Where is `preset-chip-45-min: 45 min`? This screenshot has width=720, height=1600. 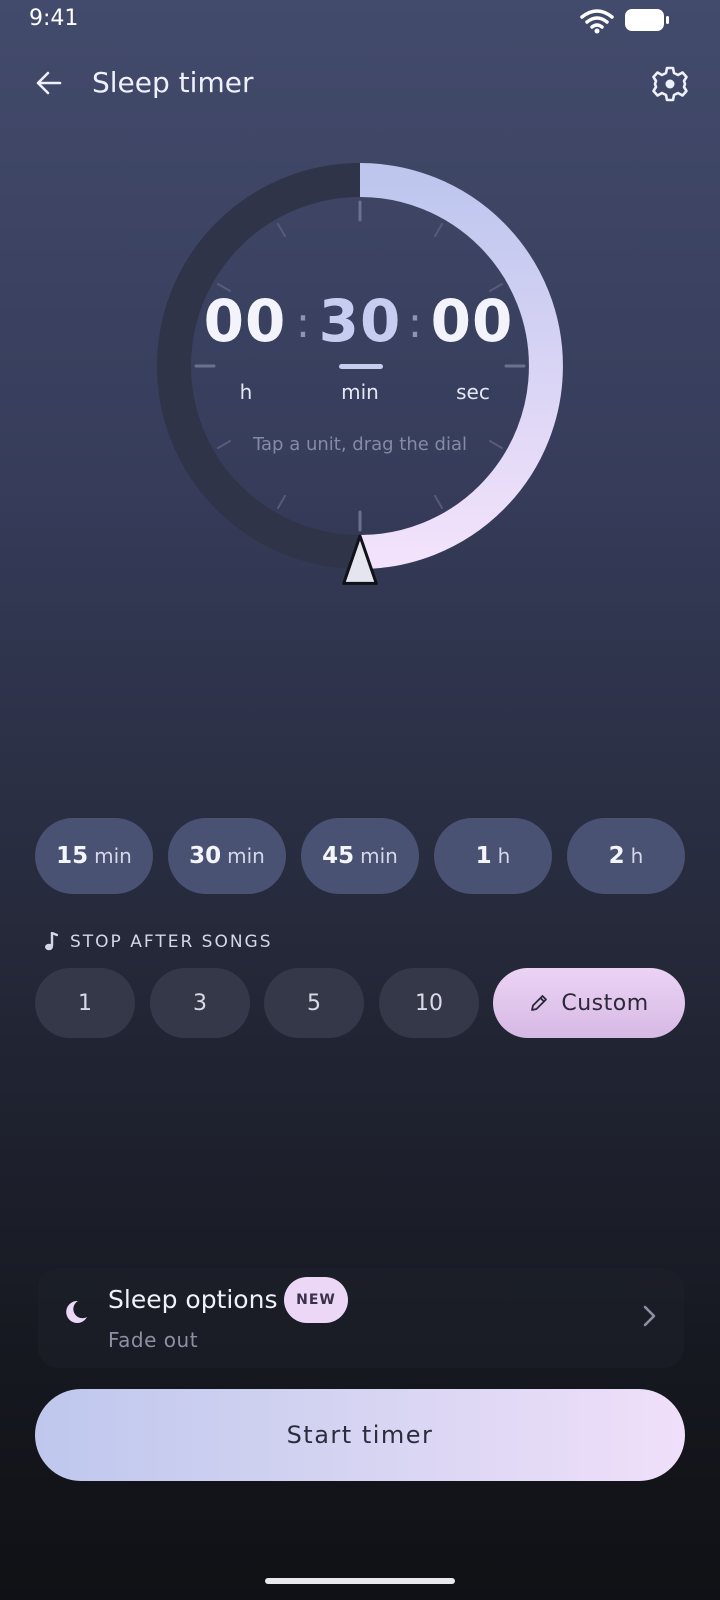 preset-chip-45-min: 45 min is located at coordinates (360, 856).